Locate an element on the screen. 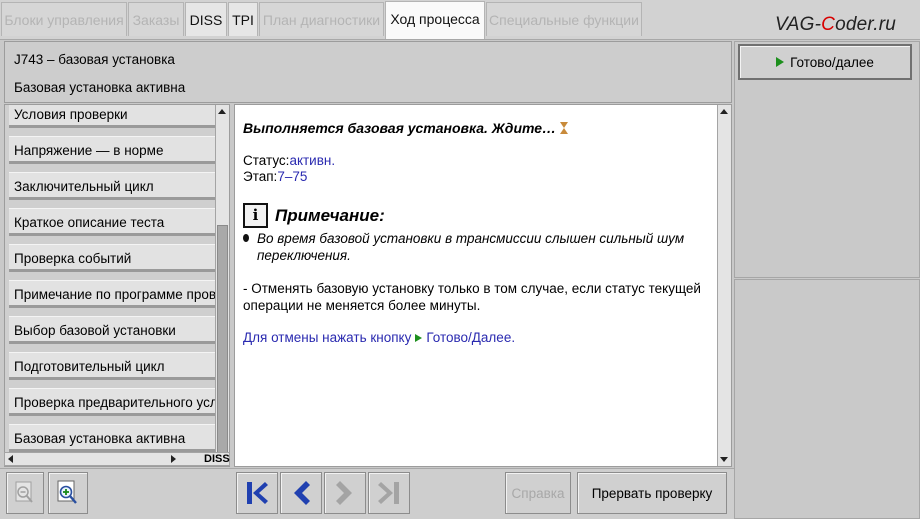  list-item: Заключительный цикл is located at coordinates (113, 186).